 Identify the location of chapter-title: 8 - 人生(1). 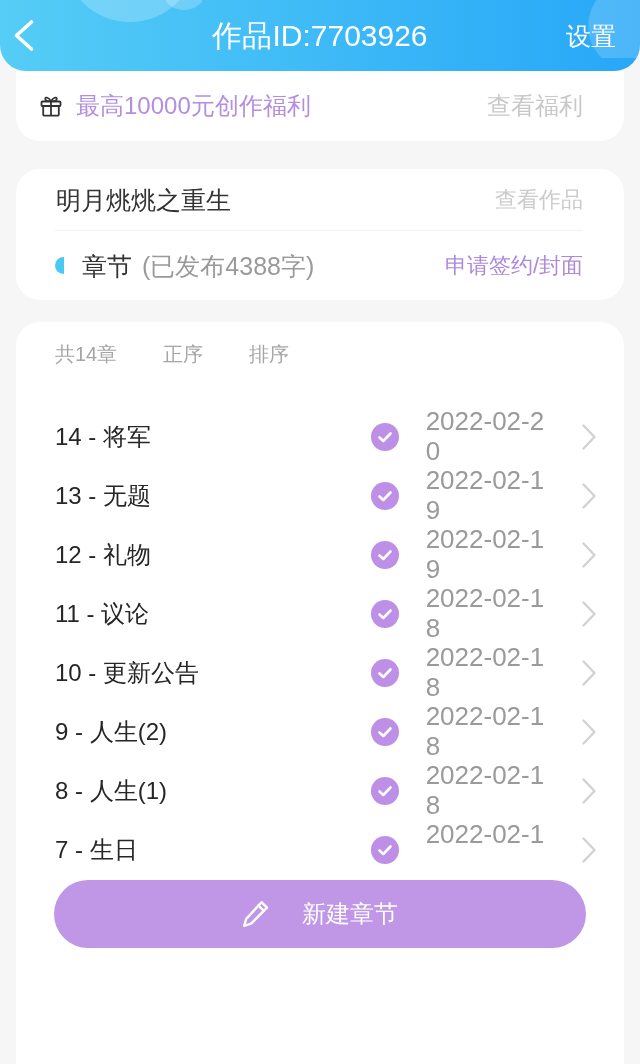
(213, 790).